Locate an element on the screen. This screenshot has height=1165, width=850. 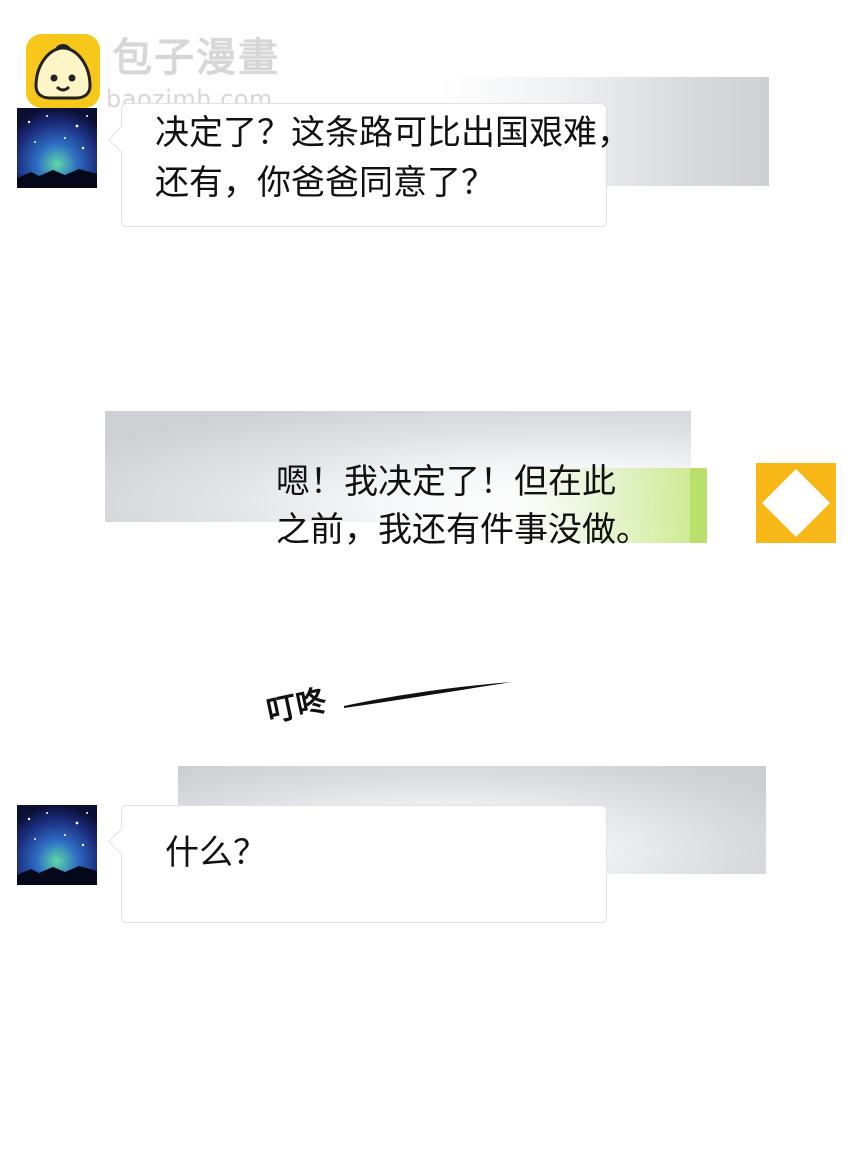
watermark-brand: 包子漫畫 is located at coordinates (196, 58).